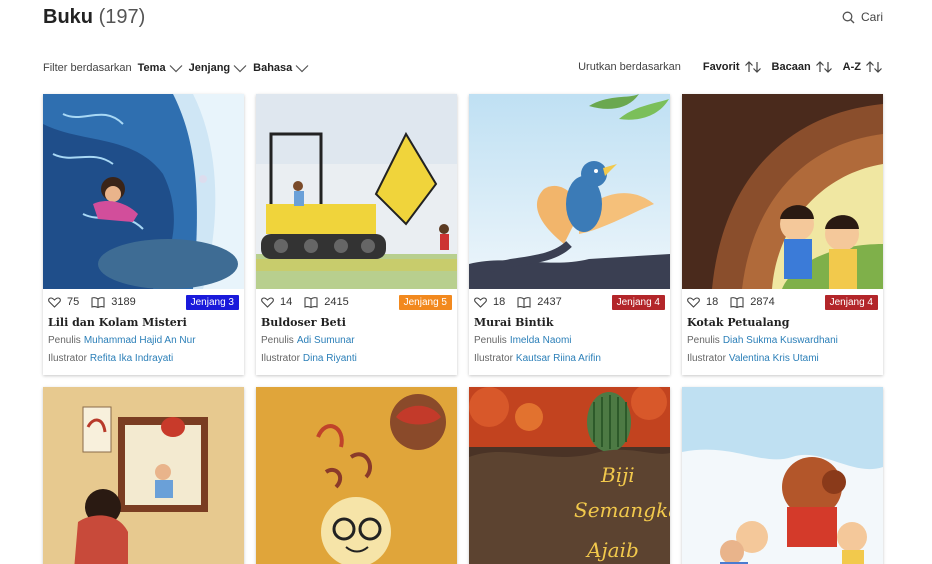 The height and width of the screenshot is (564, 932). I want to click on illustrator-name: Dina Riyanti, so click(330, 358).